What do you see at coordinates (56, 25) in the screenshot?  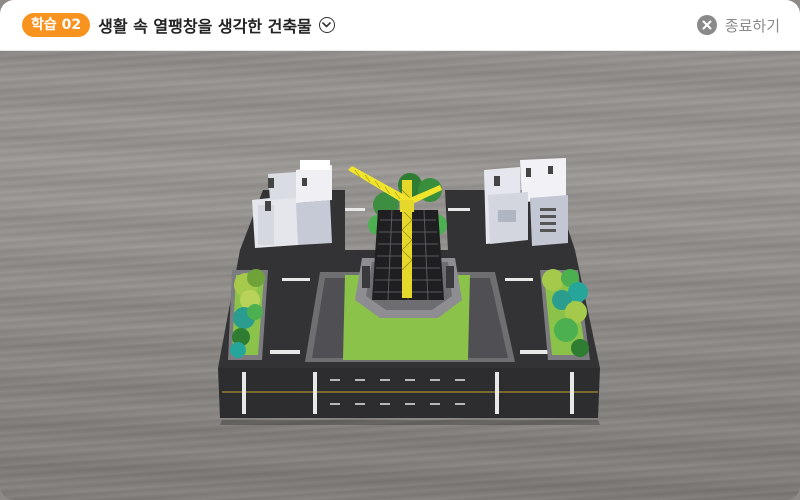 I see `lesson-badge: 학습 02` at bounding box center [56, 25].